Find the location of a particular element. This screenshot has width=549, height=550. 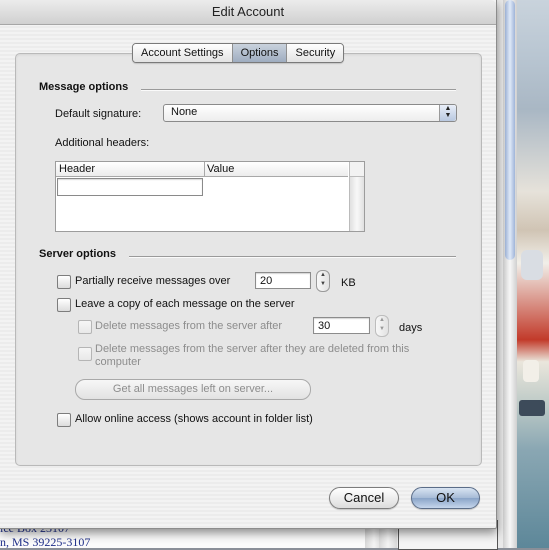

background-scrollbar-thumb is located at coordinates (510, 130).